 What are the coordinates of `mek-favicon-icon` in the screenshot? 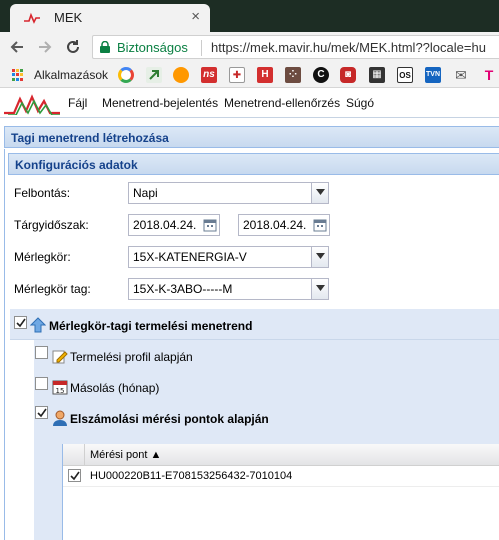 It's located at (32, 18).